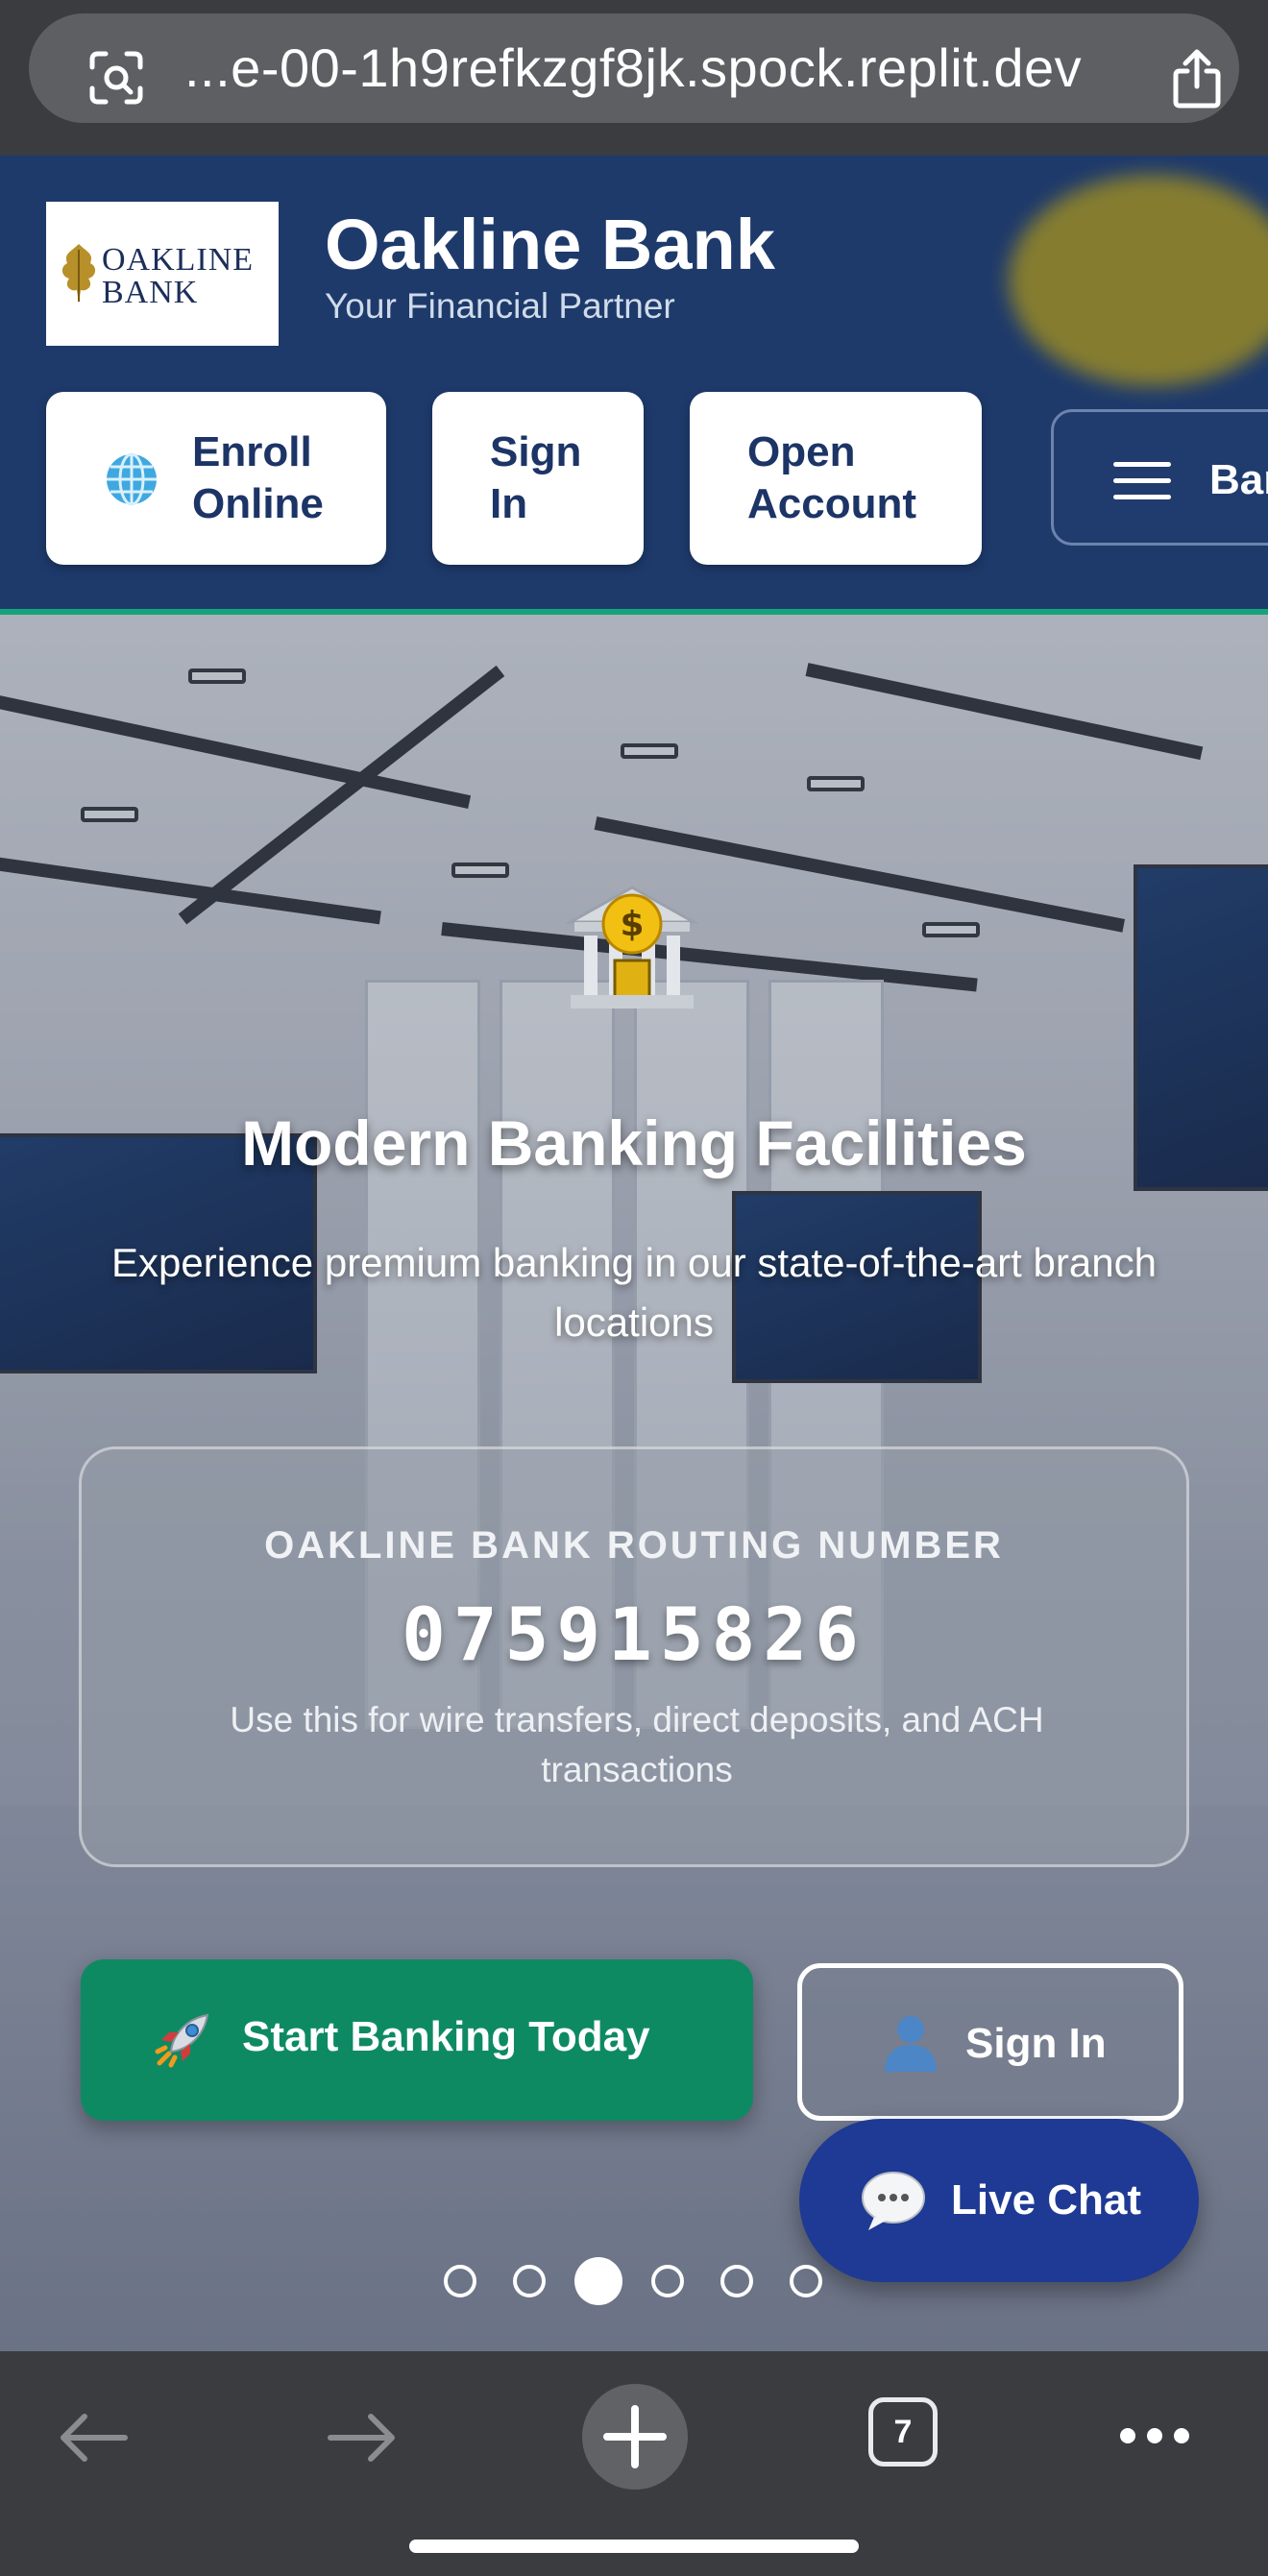 The height and width of the screenshot is (2576, 1268). Describe the element at coordinates (1197, 78) in the screenshot. I see `share-icon` at that location.